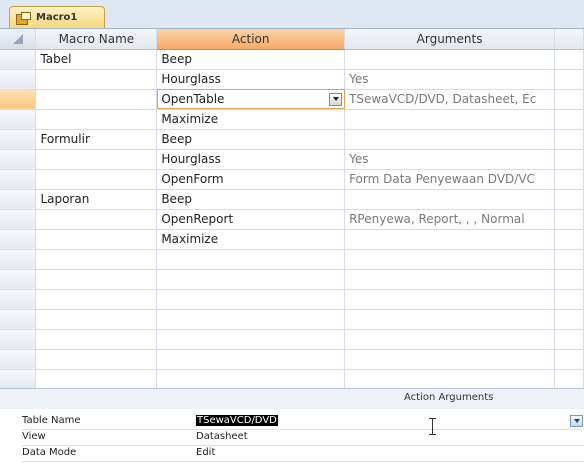 Image resolution: width=584 pixels, height=468 pixels. Describe the element at coordinates (205, 452) in the screenshot. I see `data-mode-value: Edit` at that location.